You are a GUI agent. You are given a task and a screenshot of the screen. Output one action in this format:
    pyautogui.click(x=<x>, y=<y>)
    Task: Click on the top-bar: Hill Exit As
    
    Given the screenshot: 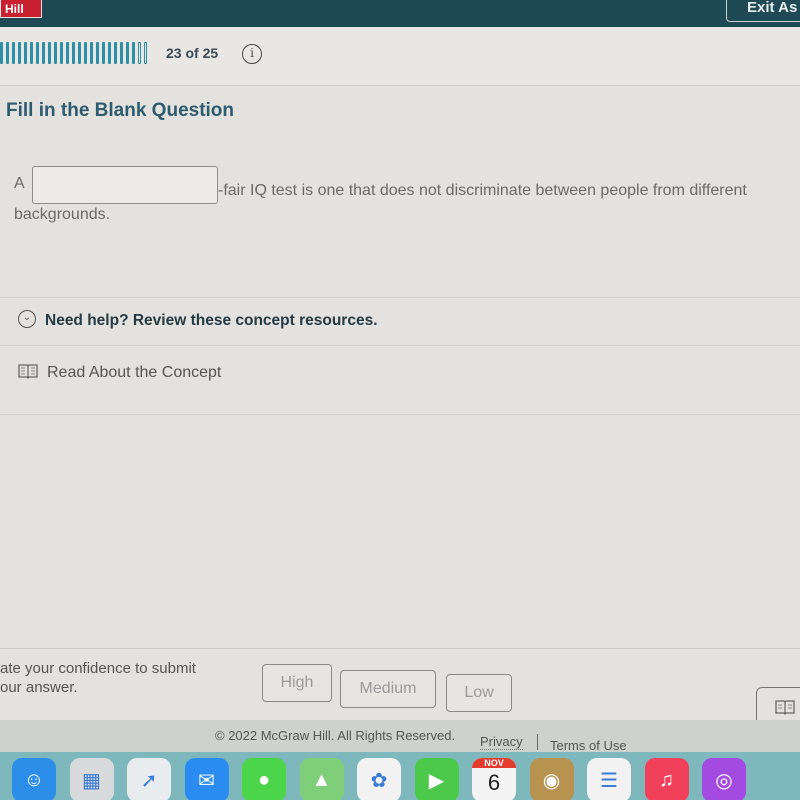 What is the action you would take?
    pyautogui.click(x=400, y=13)
    